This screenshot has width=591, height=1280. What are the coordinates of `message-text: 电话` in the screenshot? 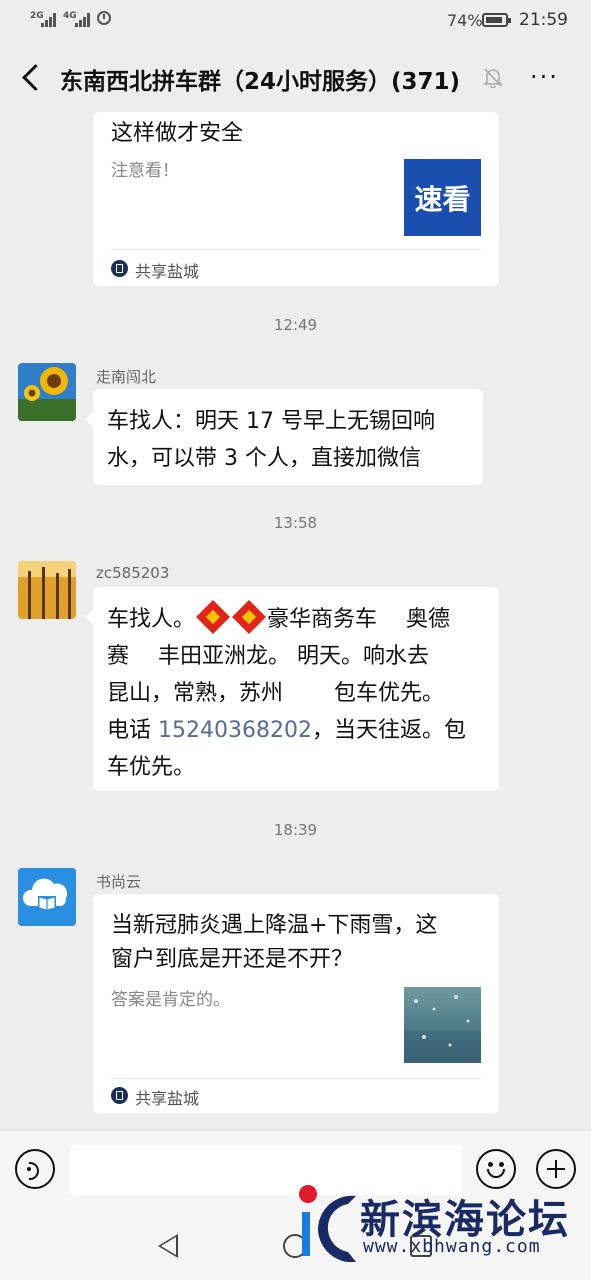 It's located at (132, 730).